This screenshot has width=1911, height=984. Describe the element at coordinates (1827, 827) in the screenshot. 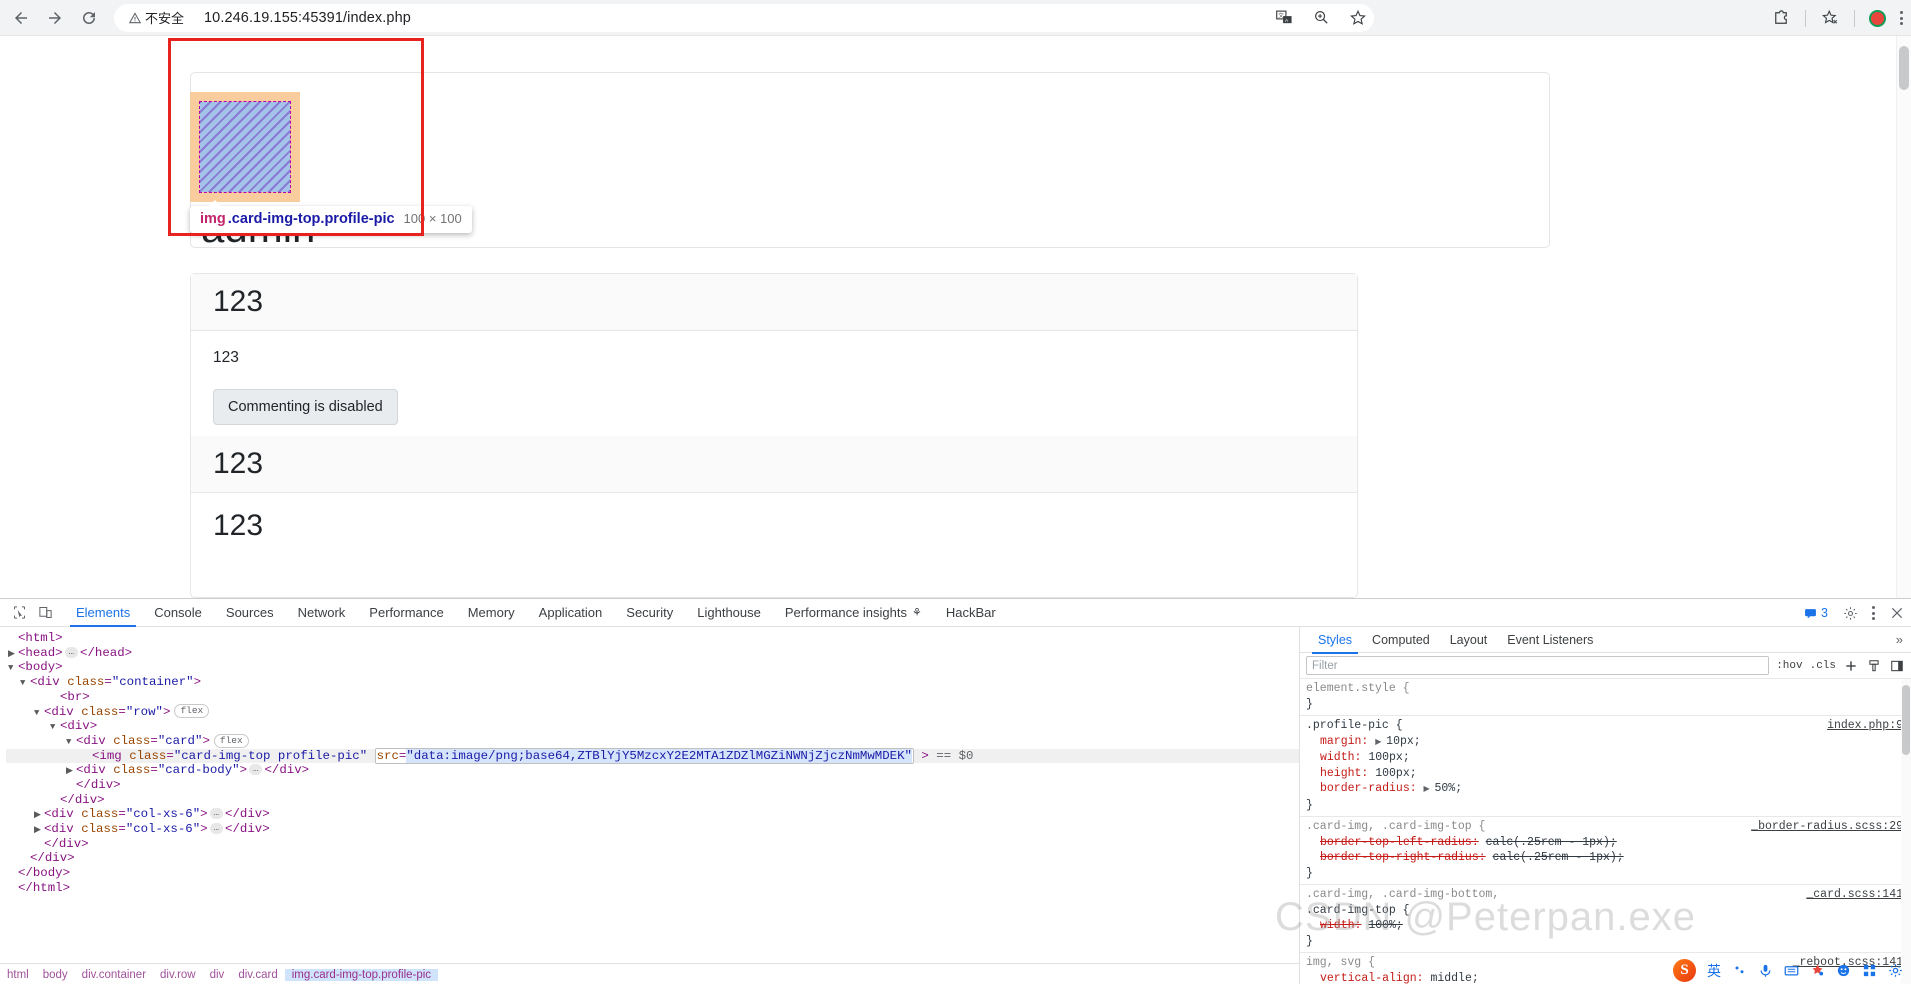

I see `css-rule-origin-link: _border-radius.scss:29` at that location.